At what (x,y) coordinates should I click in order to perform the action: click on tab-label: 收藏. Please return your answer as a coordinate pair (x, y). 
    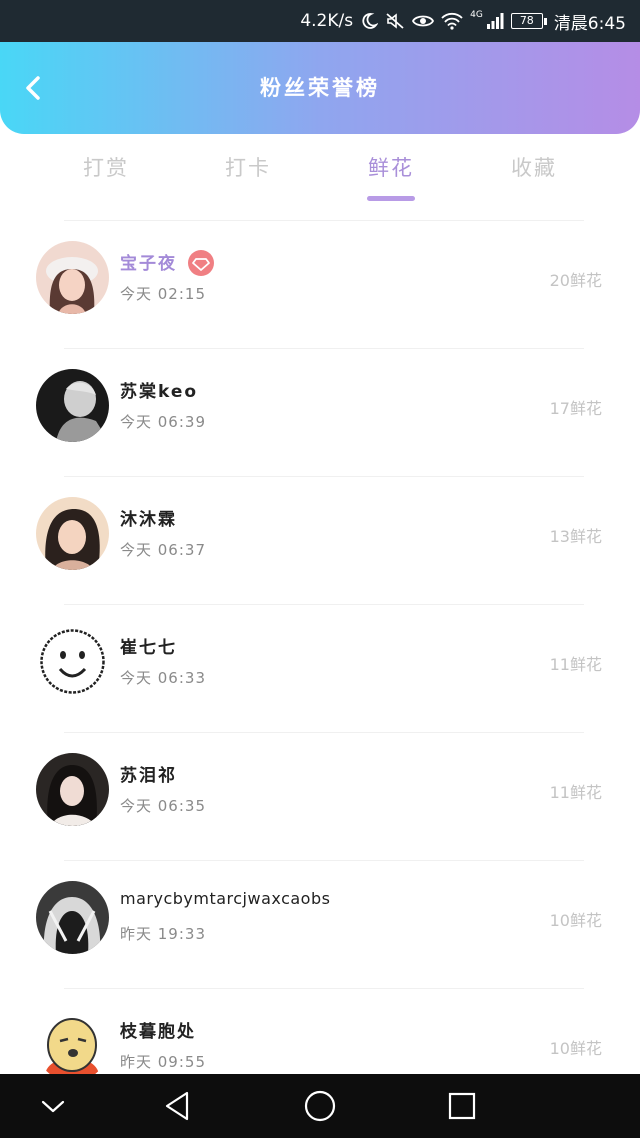
    Looking at the image, I should click on (534, 168).